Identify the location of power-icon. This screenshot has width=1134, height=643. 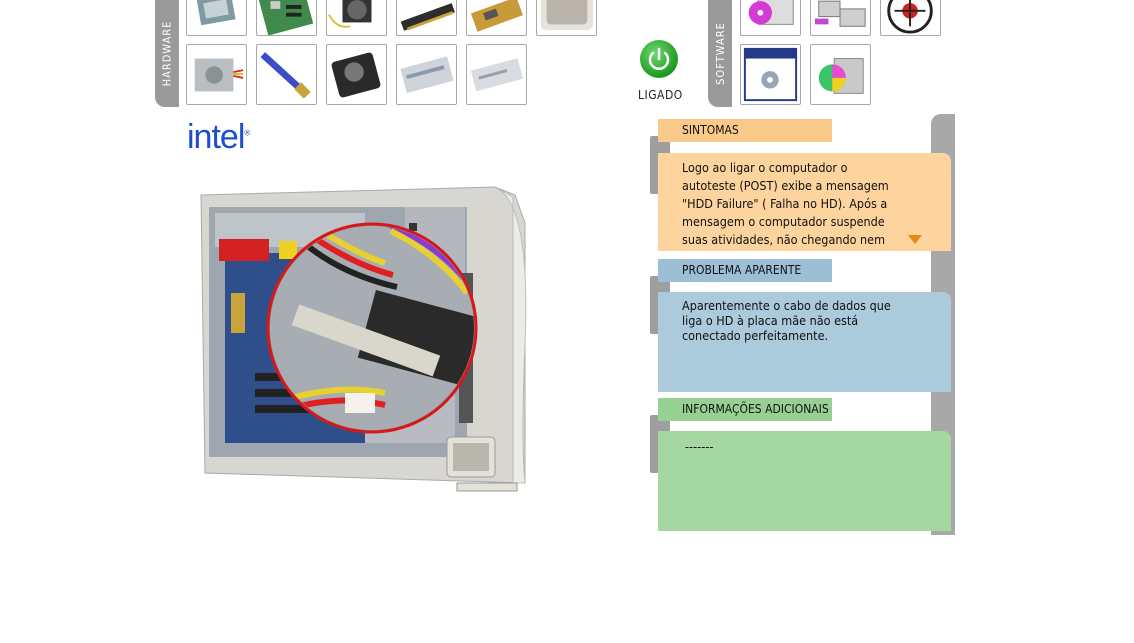
(659, 58).